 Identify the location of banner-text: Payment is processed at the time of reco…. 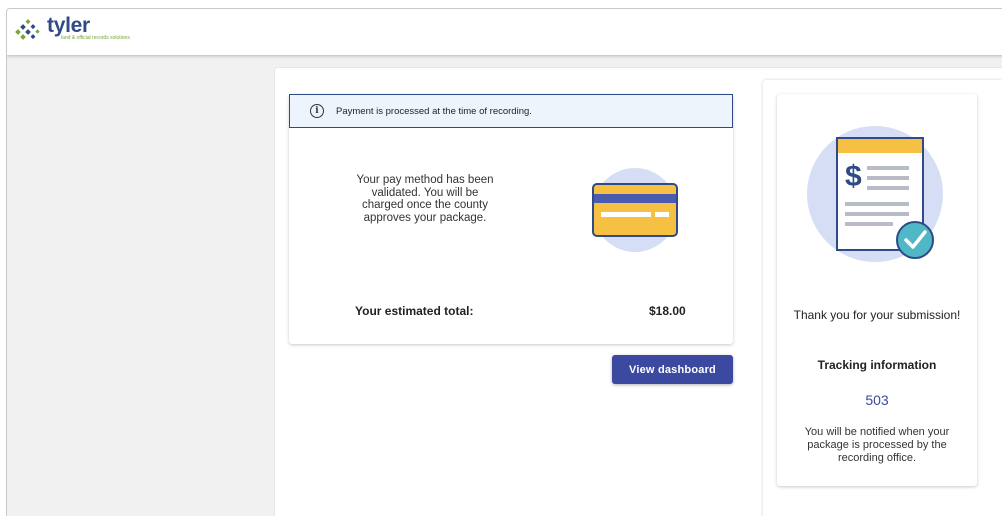
(434, 111).